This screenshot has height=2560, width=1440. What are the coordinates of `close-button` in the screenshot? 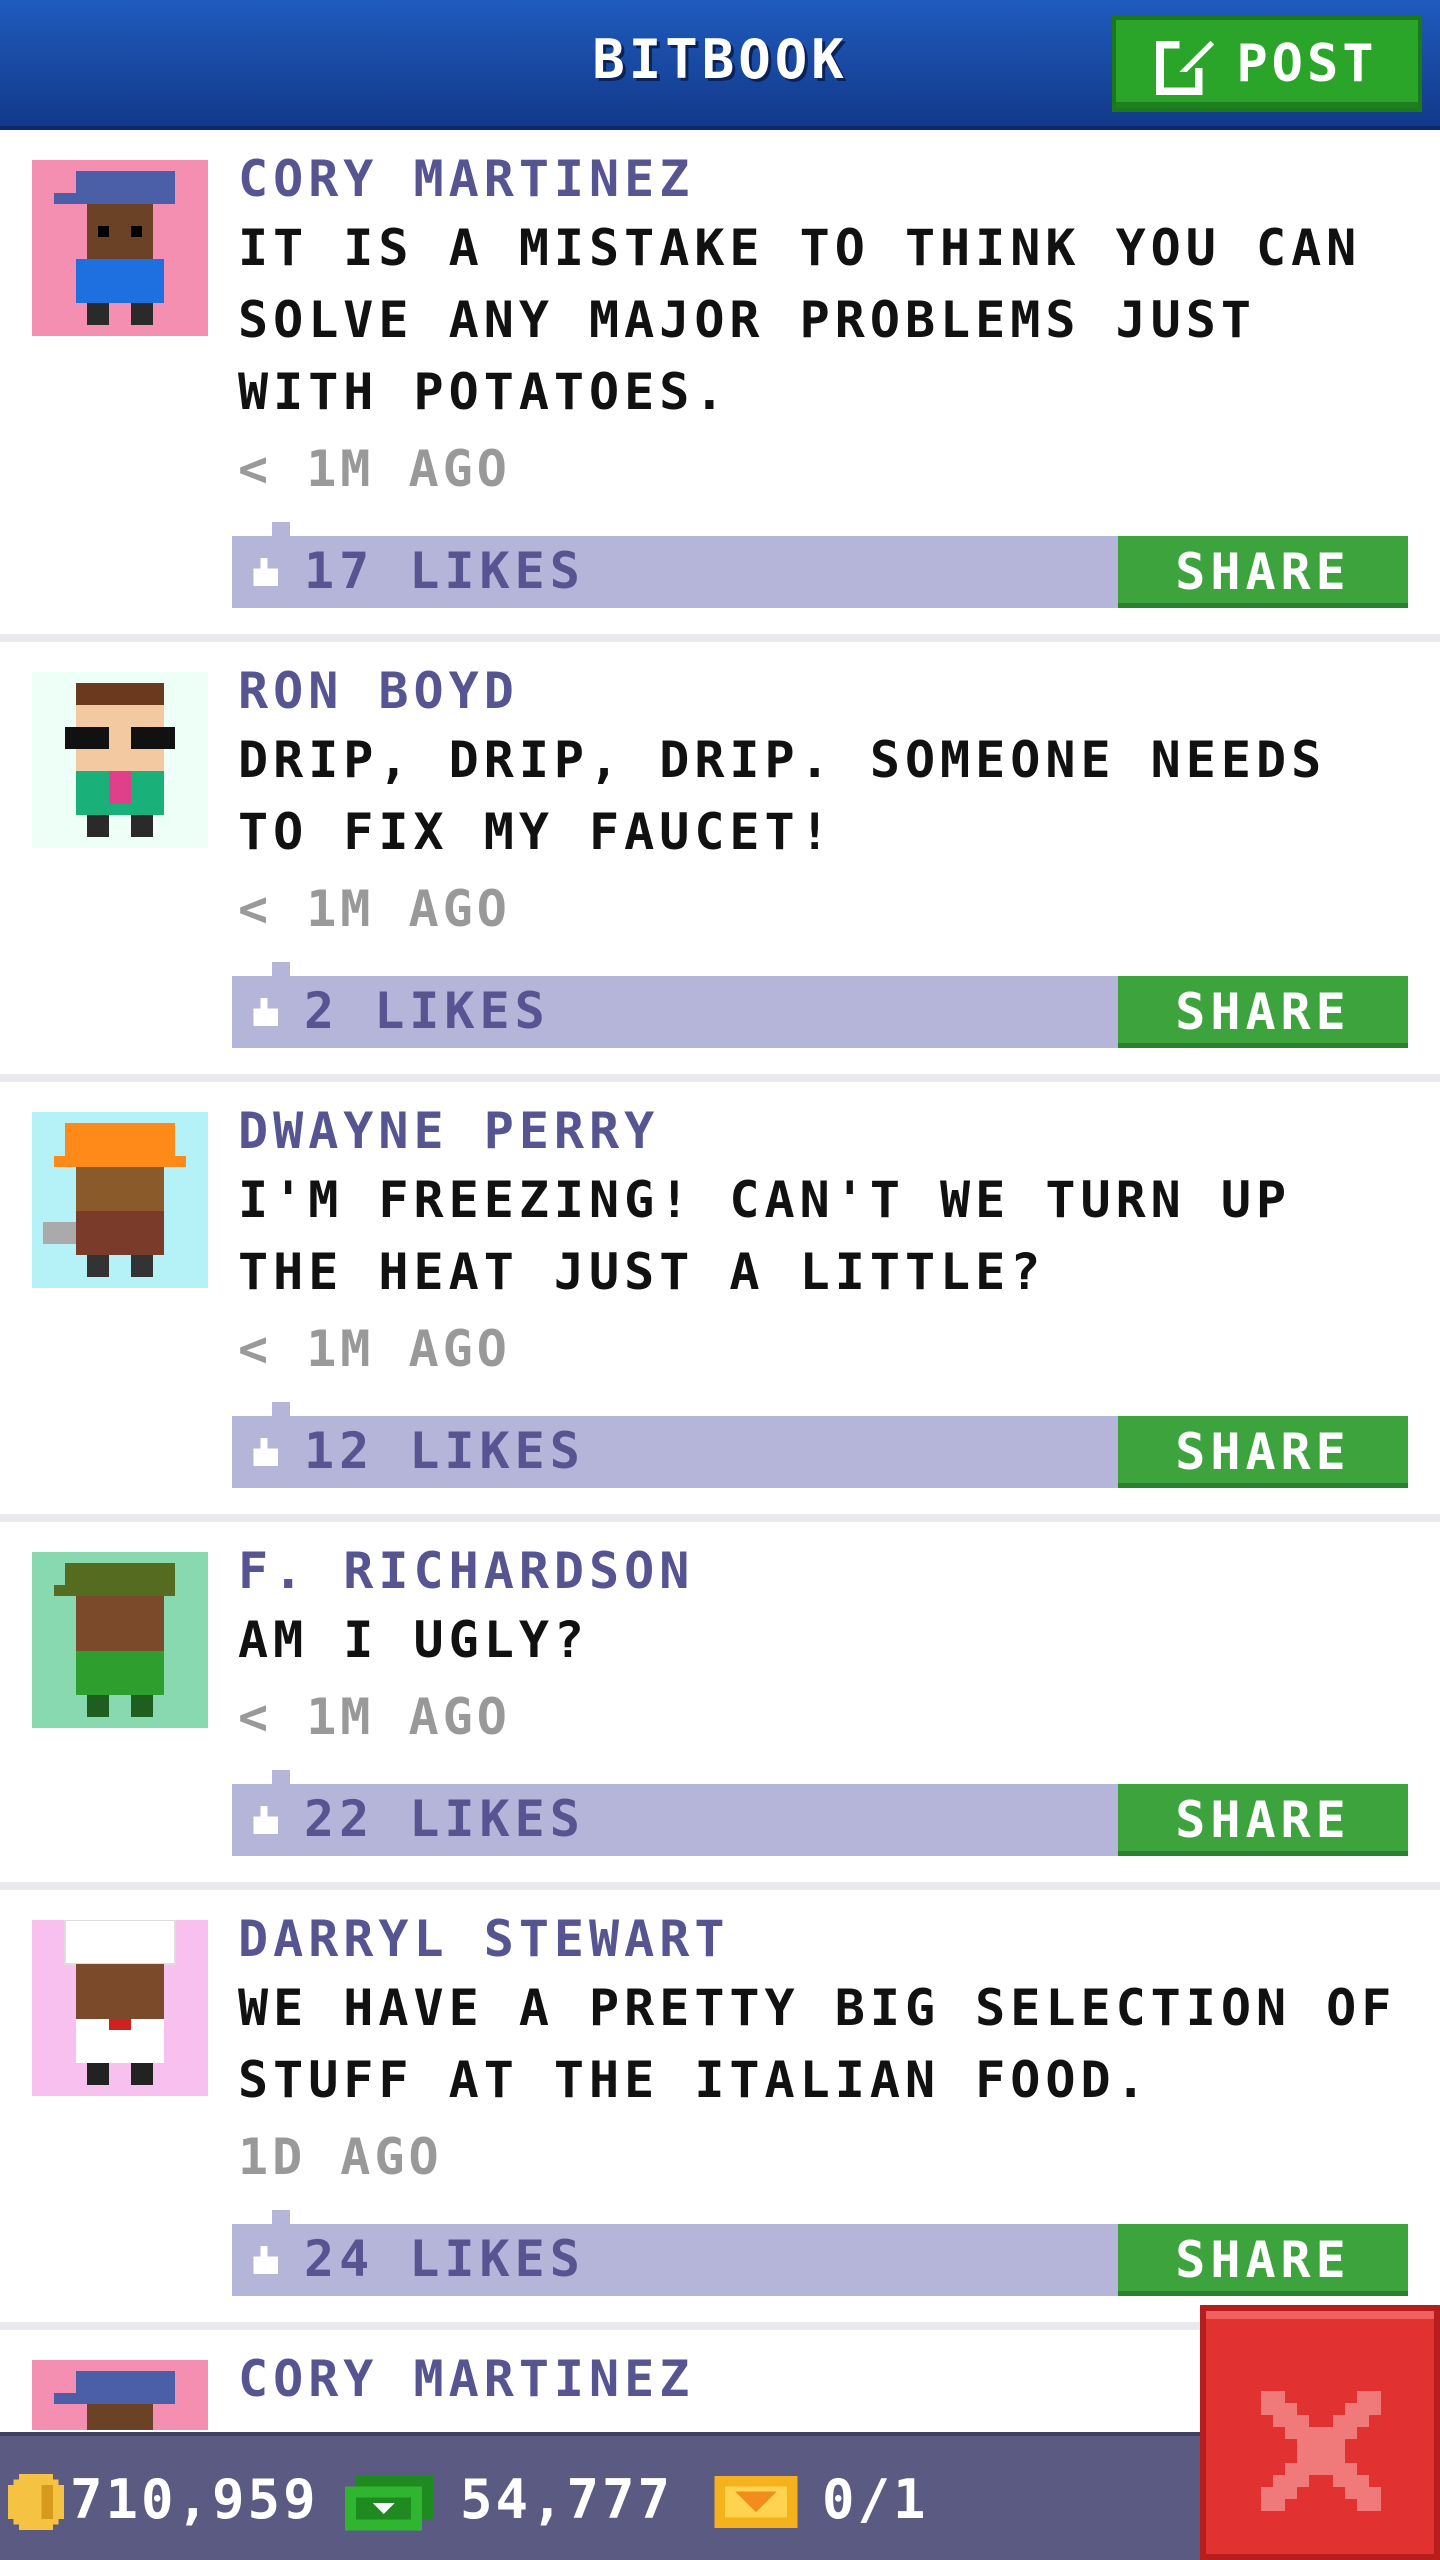 It's located at (1320, 2432).